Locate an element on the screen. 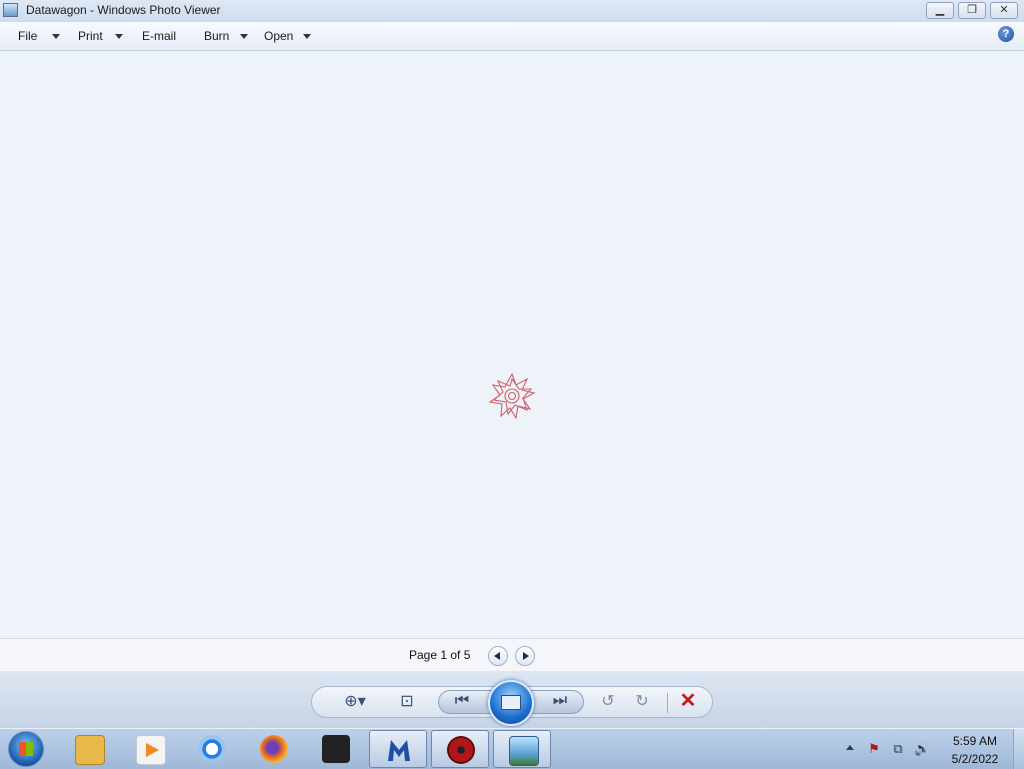  menu-email: E-mail is located at coordinates (159, 36).